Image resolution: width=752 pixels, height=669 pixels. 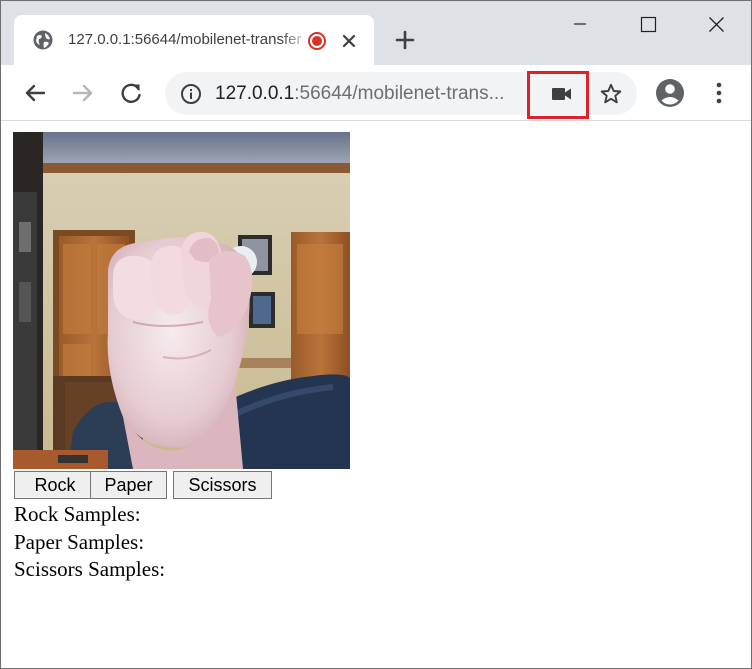 What do you see at coordinates (185, 39) in the screenshot?
I see `tab-title: 127.0.0.1:56644/mobilenet-transfer` at bounding box center [185, 39].